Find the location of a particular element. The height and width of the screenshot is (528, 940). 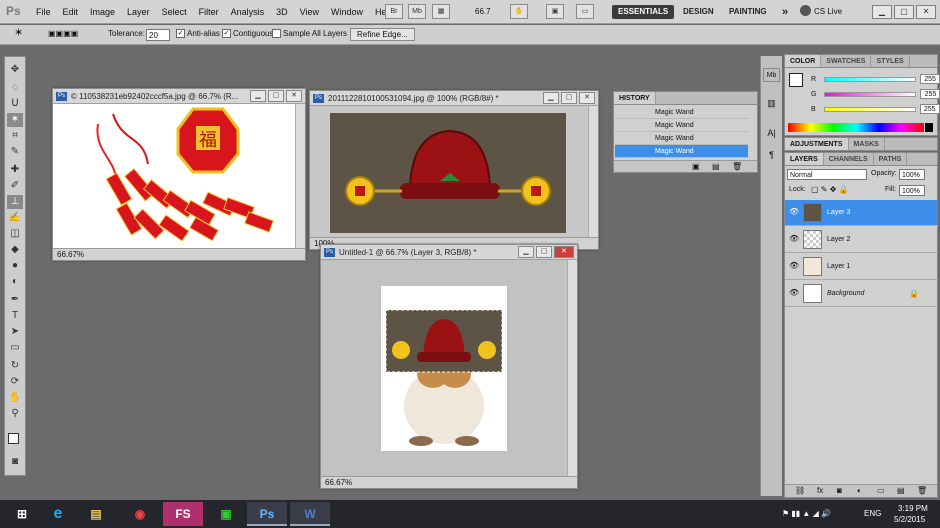

layer-row-background: 👁 Background 🔒 is located at coordinates (861, 294).